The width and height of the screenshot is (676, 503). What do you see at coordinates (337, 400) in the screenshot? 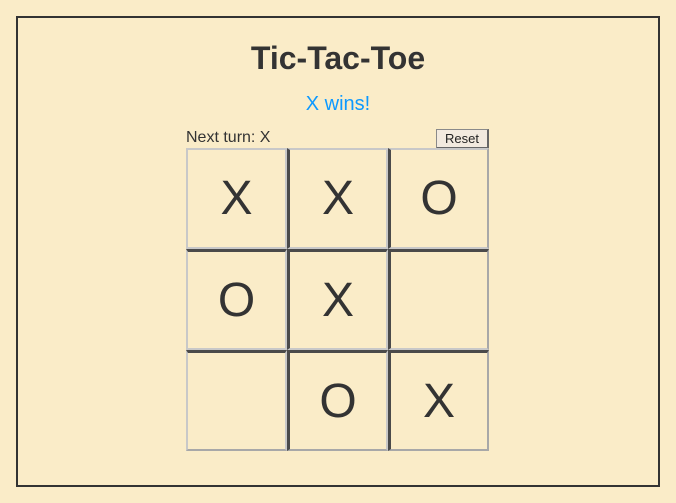
I see `board-cell-2-1: O` at bounding box center [337, 400].